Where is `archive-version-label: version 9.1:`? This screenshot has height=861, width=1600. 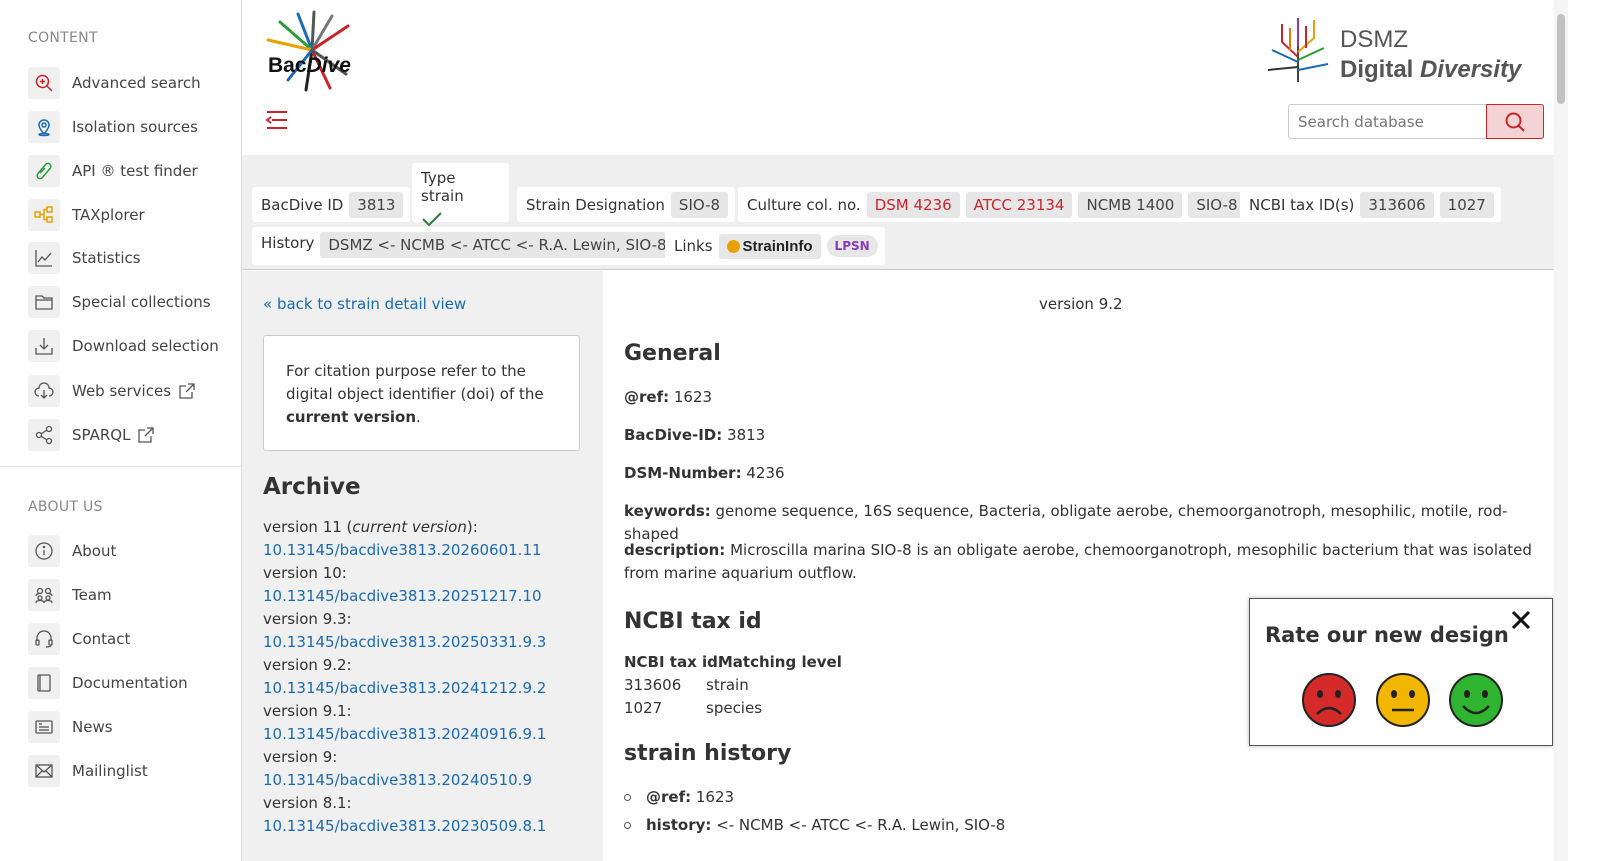
archive-version-label: version 9.1: is located at coordinates (307, 711).